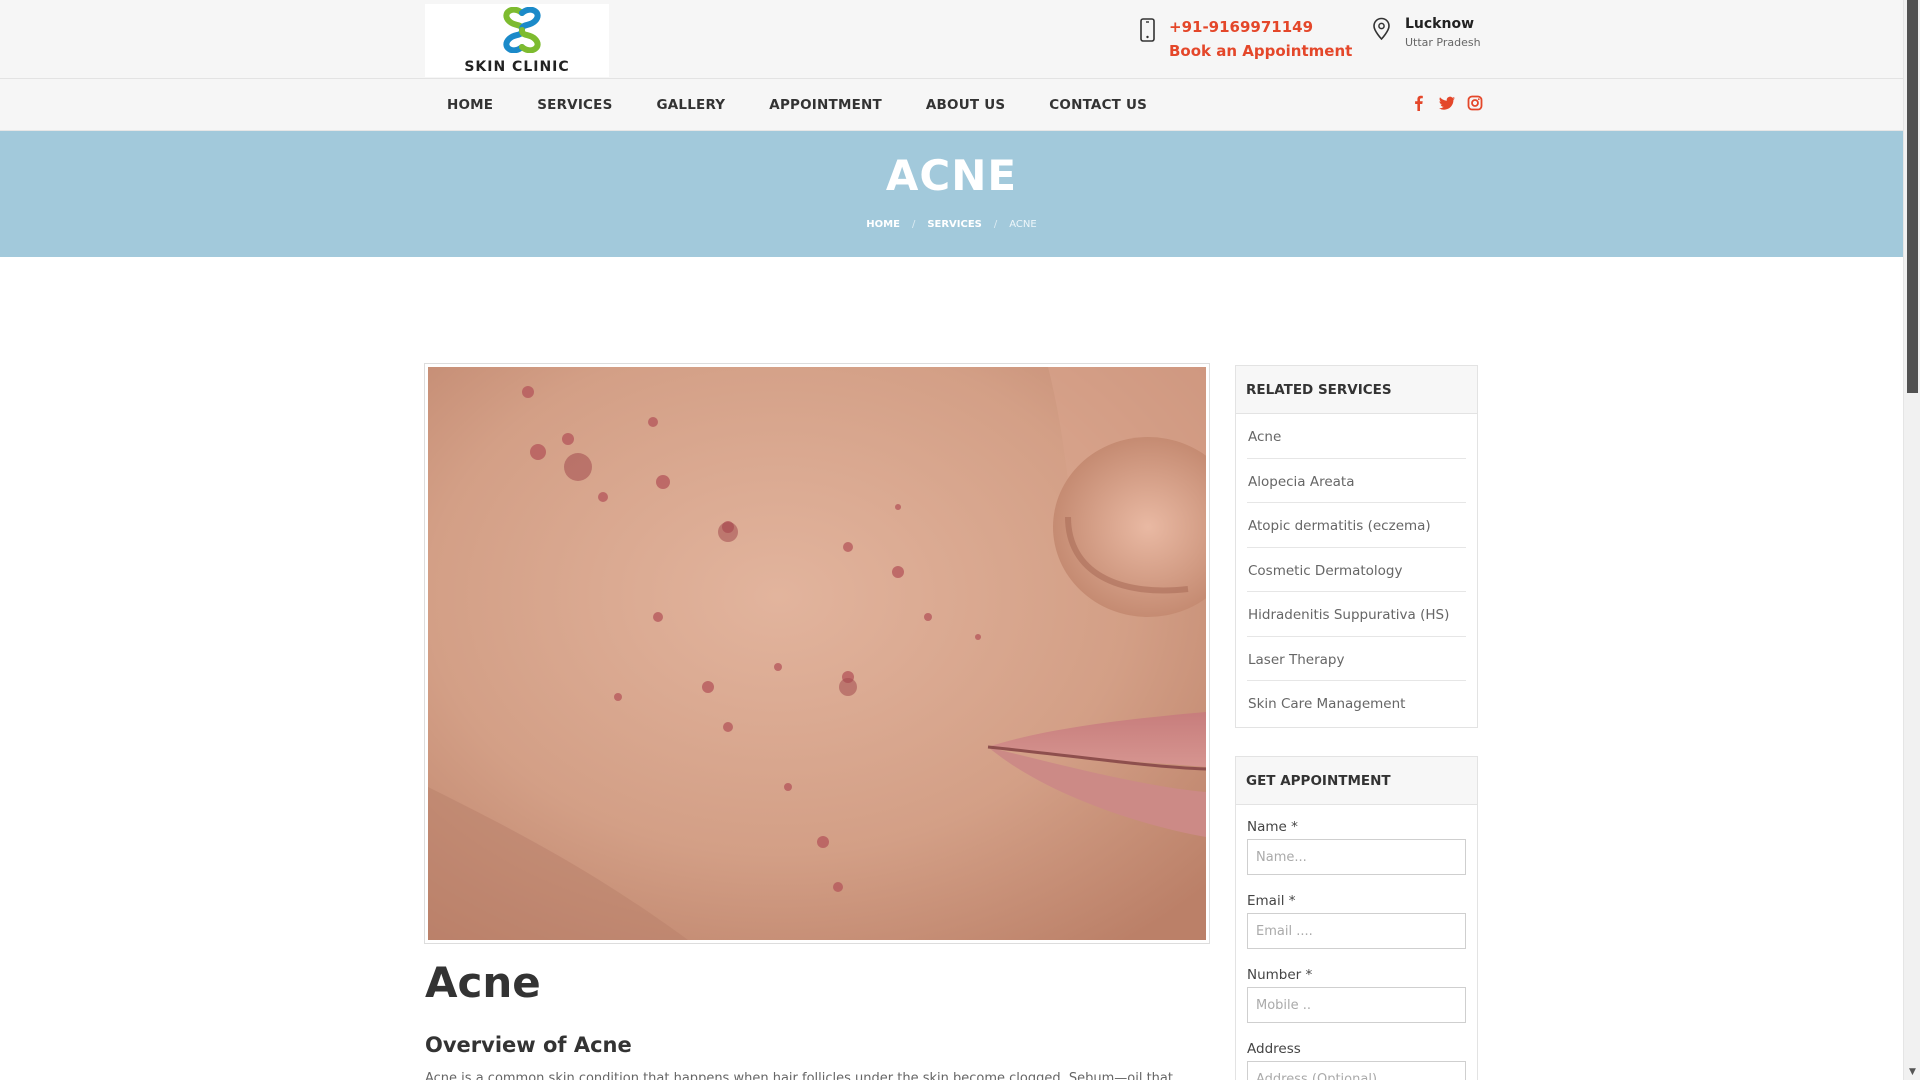 The height and width of the screenshot is (1080, 1920). What do you see at coordinates (951, 175) in the screenshot?
I see `page-title: ACNE` at bounding box center [951, 175].